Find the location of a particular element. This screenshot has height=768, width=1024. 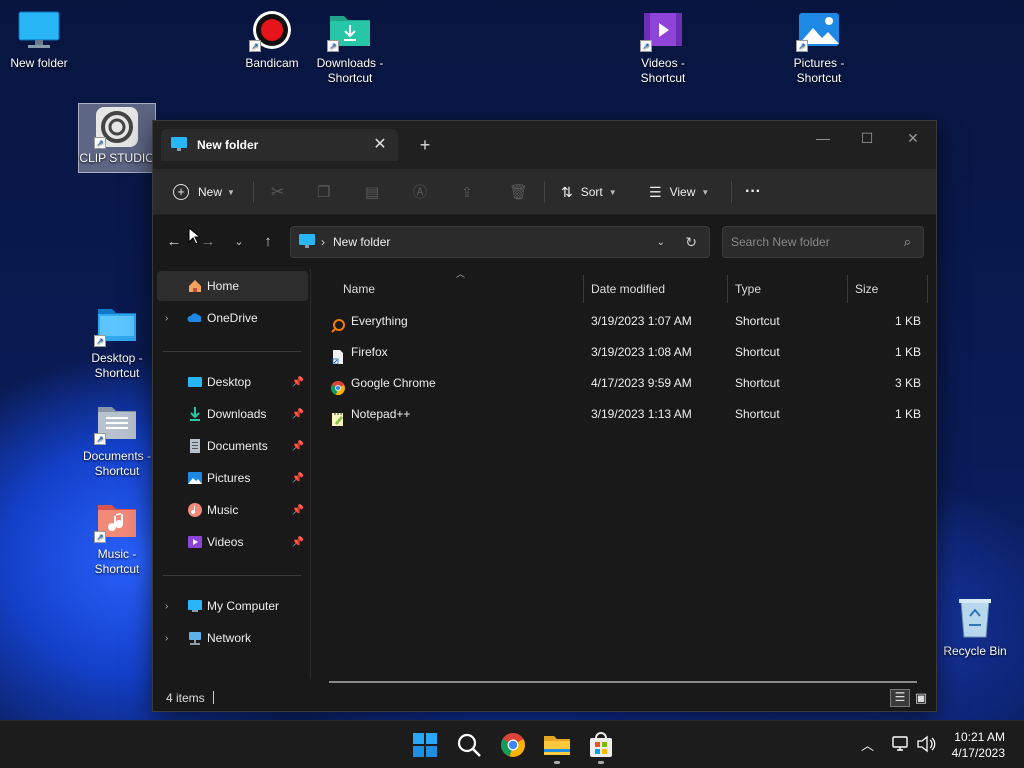

tiles-view-icon: ▣ is located at coordinates (921, 698).